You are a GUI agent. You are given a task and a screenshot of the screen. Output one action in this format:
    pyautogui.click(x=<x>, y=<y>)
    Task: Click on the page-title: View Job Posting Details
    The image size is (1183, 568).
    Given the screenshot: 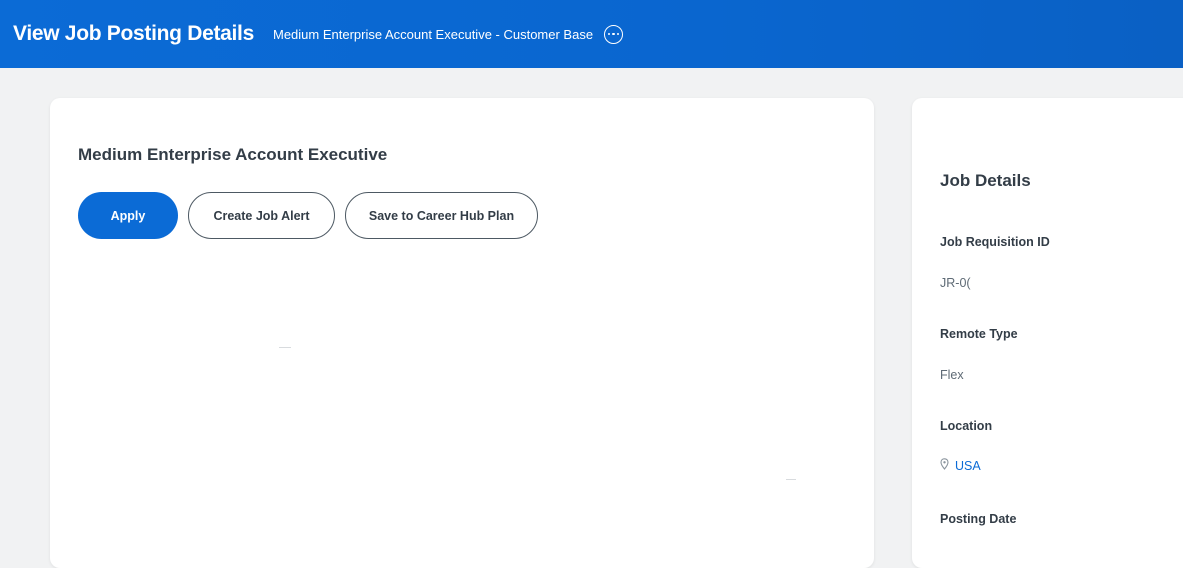 What is the action you would take?
    pyautogui.click(x=133, y=33)
    